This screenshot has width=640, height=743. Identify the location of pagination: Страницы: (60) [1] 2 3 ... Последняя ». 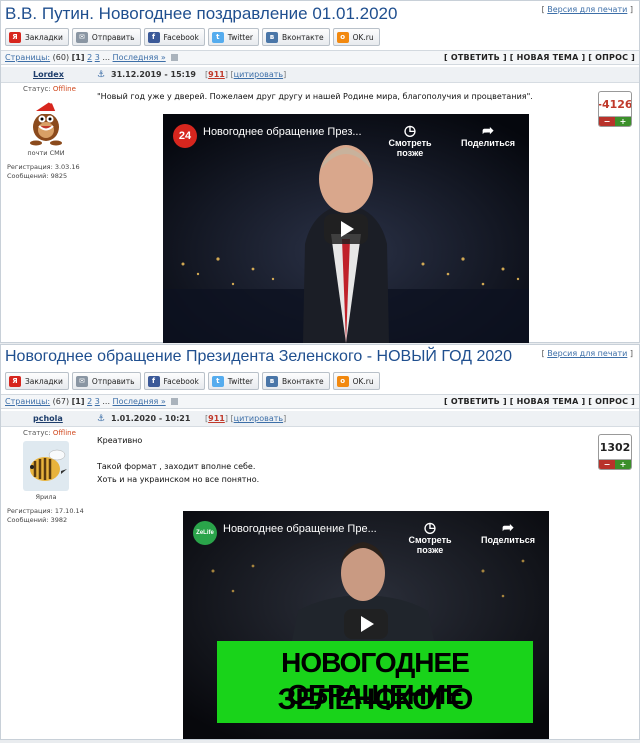
(92, 57).